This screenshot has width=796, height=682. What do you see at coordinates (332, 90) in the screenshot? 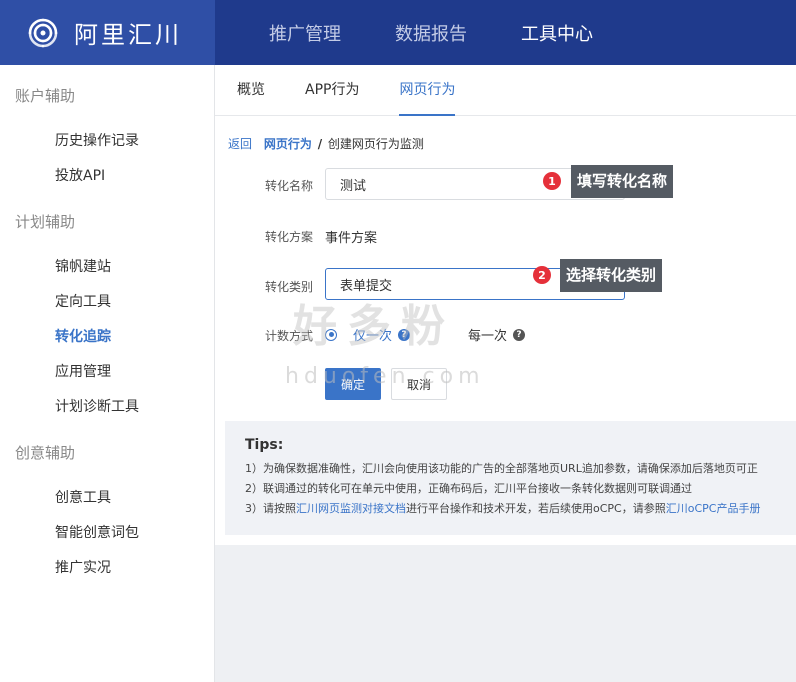
I see `tab-app: APP行为` at bounding box center [332, 90].